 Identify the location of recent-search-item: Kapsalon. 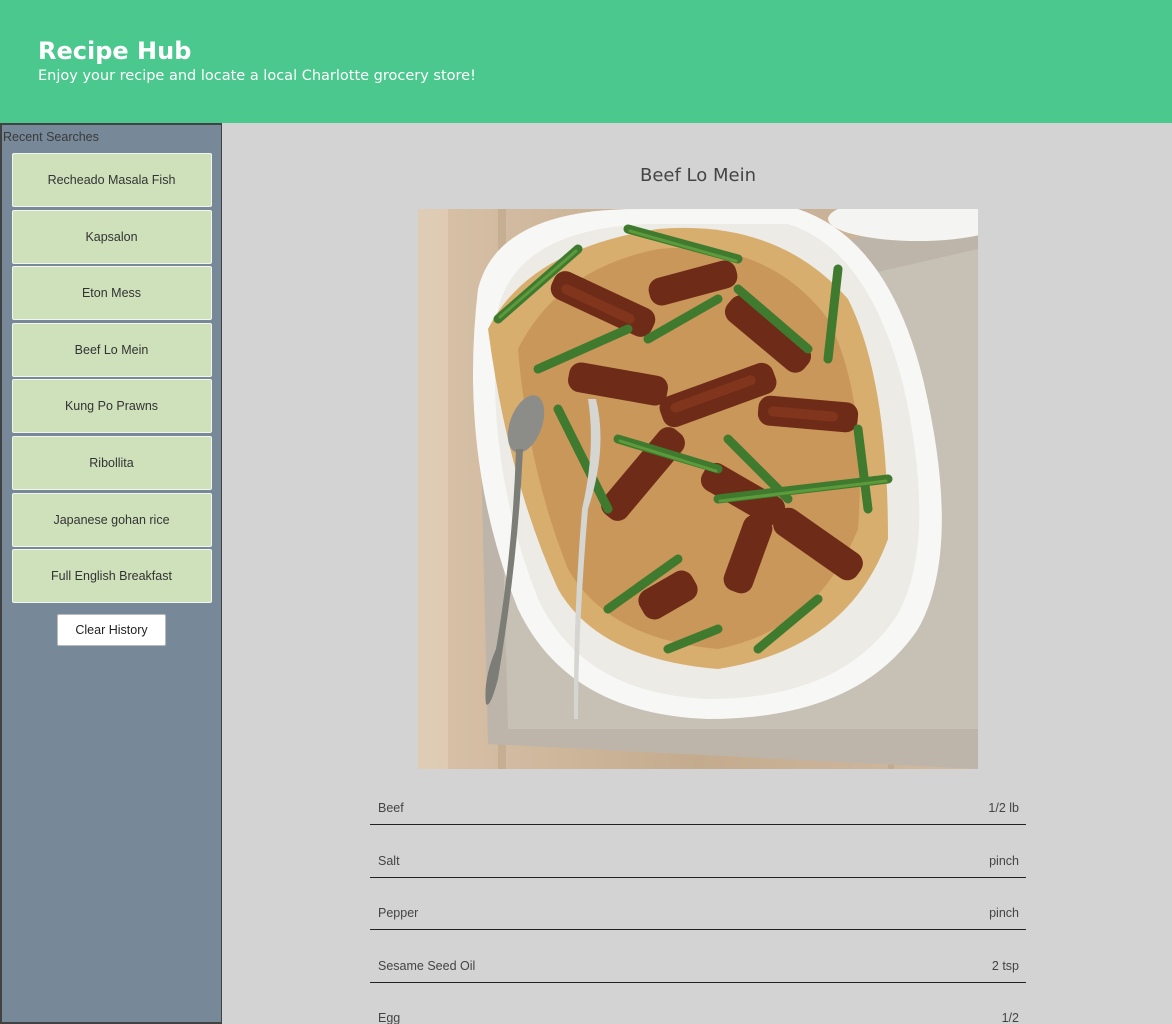
(111, 236).